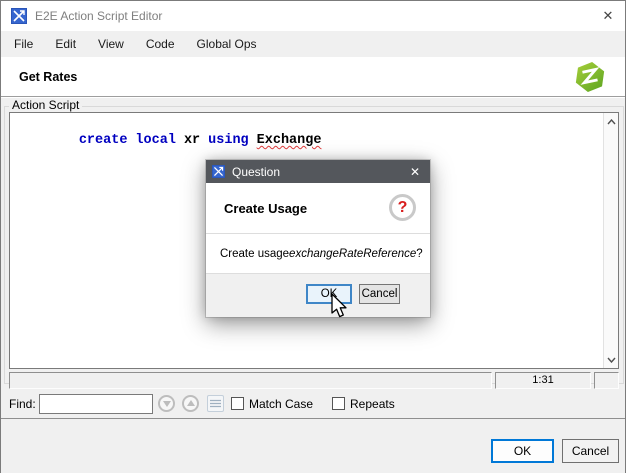  What do you see at coordinates (611, 359) in the screenshot?
I see `scroll-down-icon` at bounding box center [611, 359].